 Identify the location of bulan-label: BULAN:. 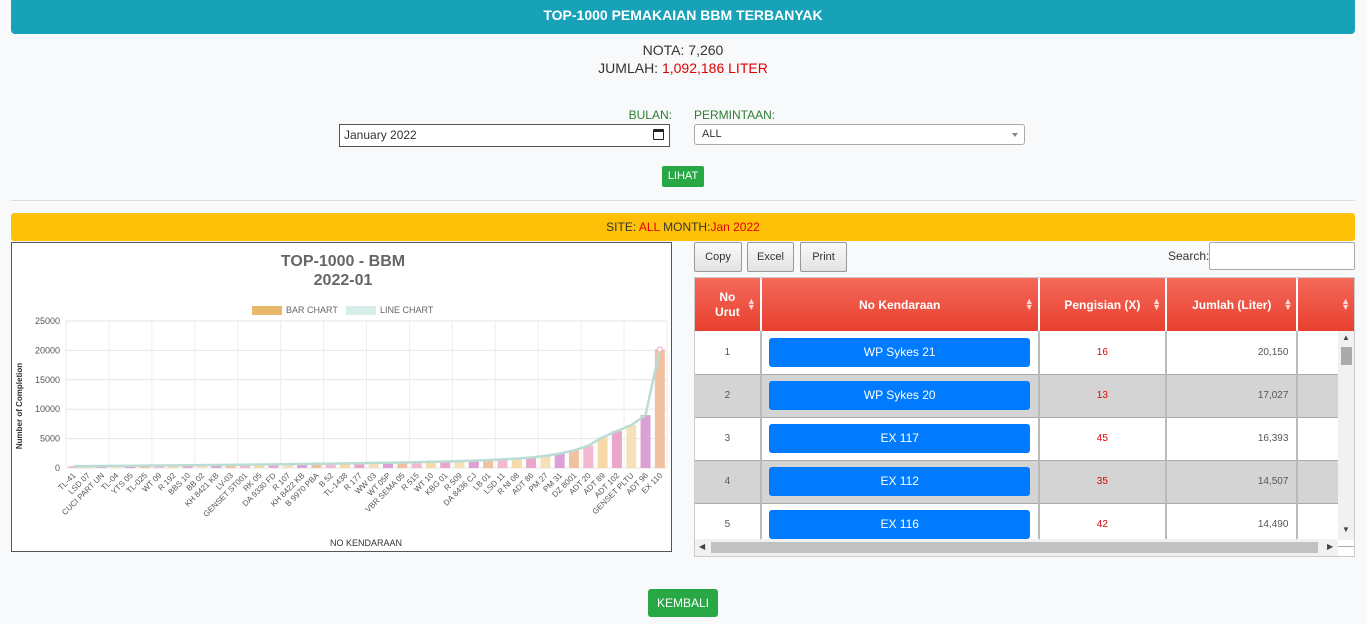
(650, 115).